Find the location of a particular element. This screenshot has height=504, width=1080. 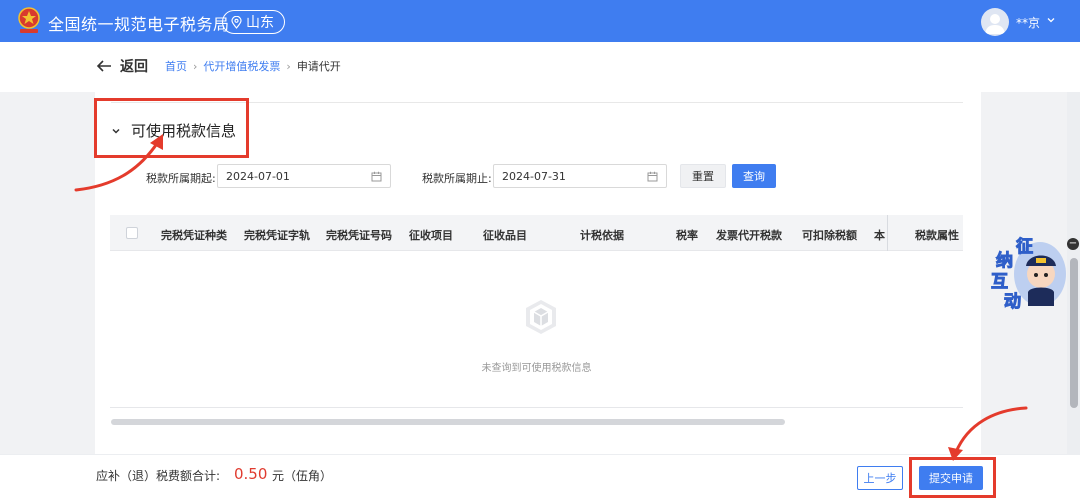

top-header: 全国统一规范电子税务局 山东 **京 is located at coordinates (540, 21).